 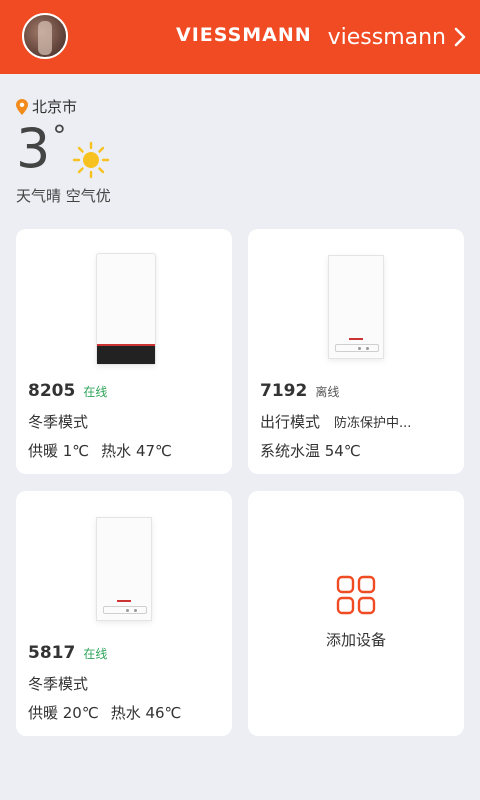 I want to click on brand-logo: VIESSMANN, so click(x=244, y=35).